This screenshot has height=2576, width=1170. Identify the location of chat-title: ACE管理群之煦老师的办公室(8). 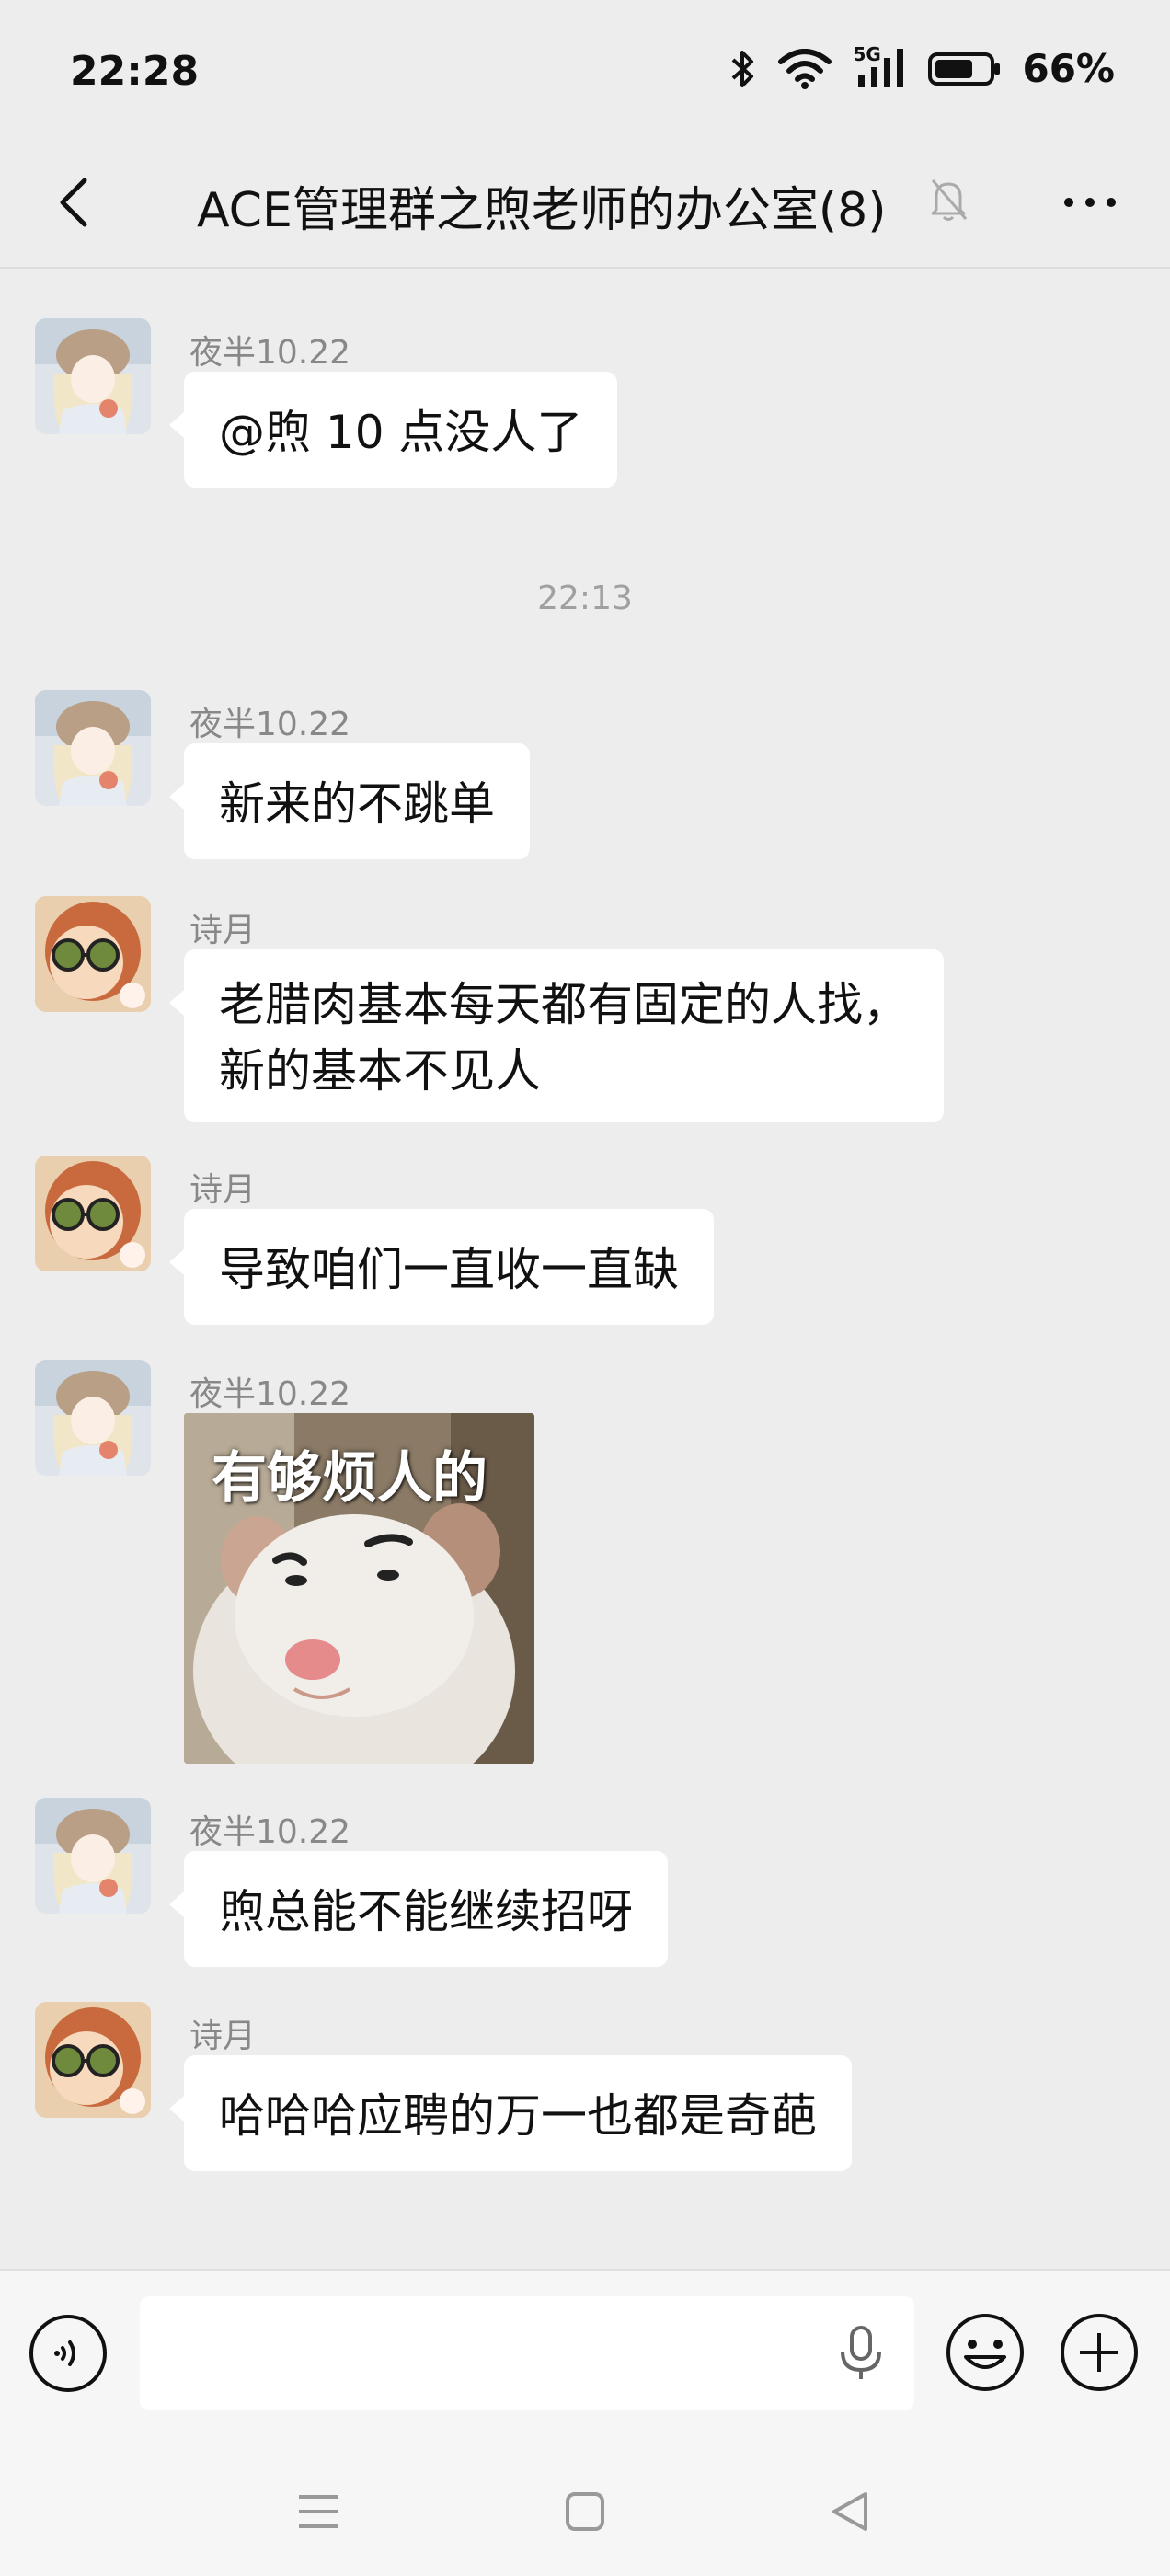
(542, 210).